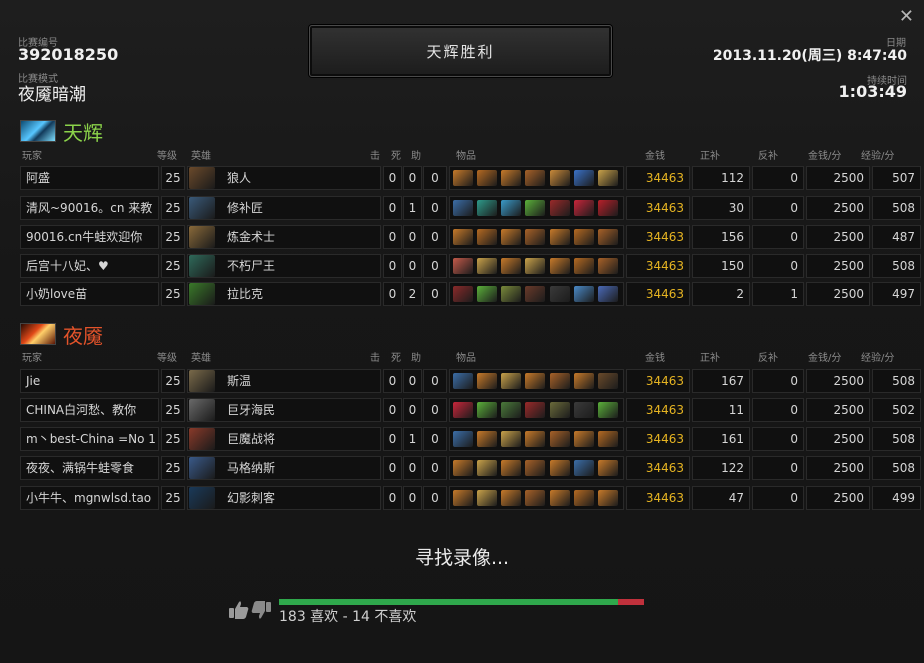 Image resolution: width=924 pixels, height=663 pixels. I want to click on cell-hero: 巨牙海民, so click(284, 410).